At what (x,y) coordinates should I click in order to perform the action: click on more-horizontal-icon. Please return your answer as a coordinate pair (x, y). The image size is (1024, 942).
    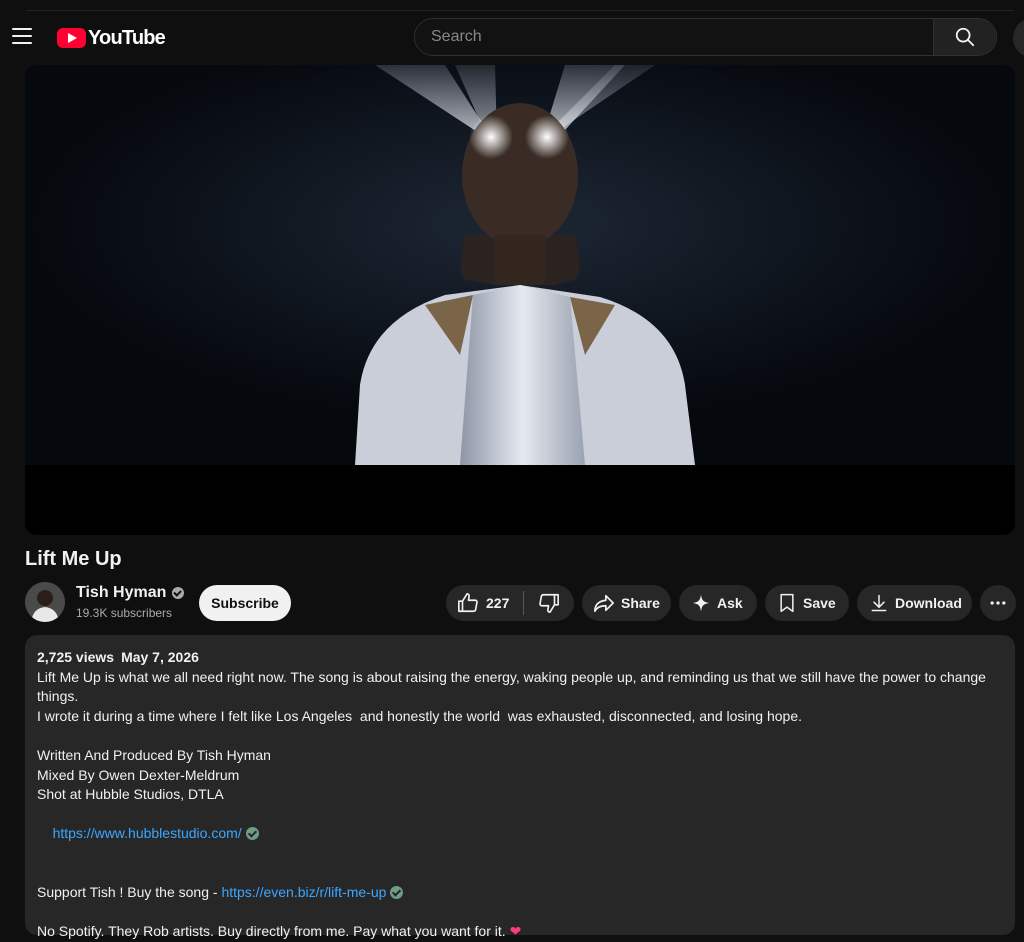
    Looking at the image, I should click on (998, 603).